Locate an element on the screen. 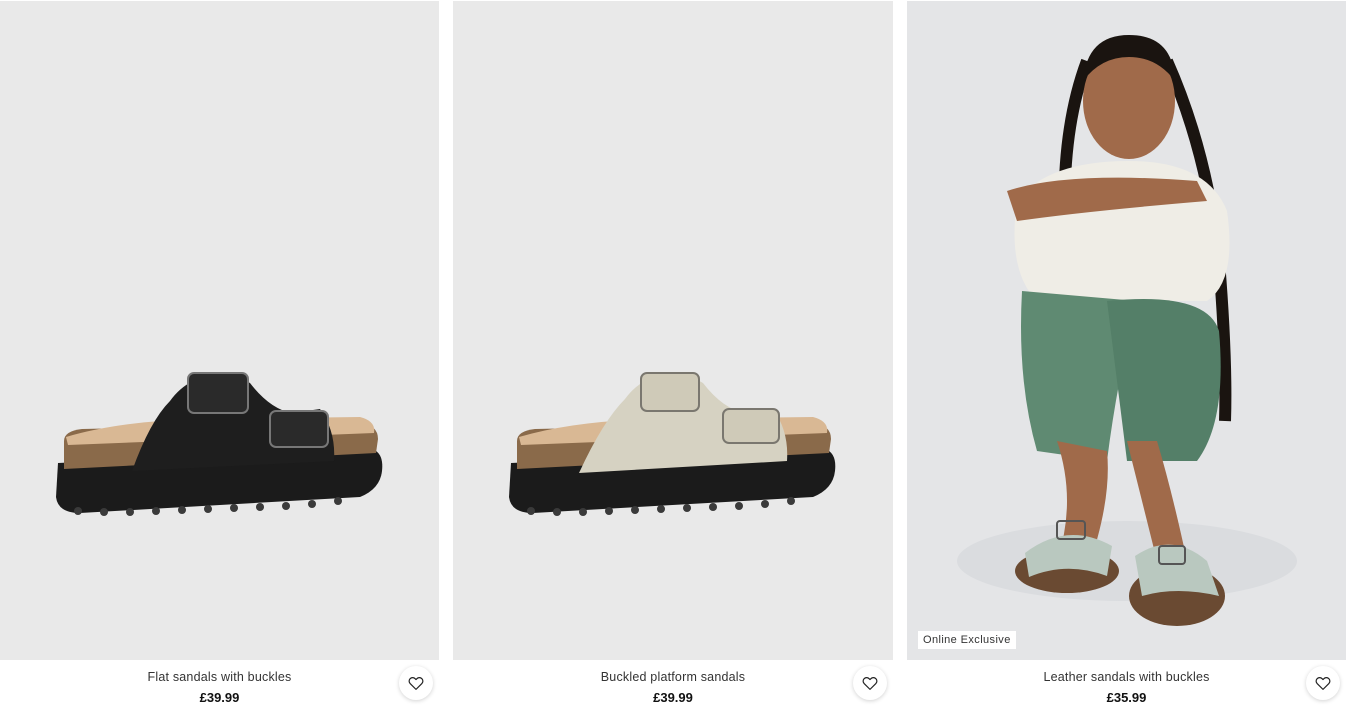 The height and width of the screenshot is (709, 1346). product-title: Flat sandals with buckles is located at coordinates (219, 677).